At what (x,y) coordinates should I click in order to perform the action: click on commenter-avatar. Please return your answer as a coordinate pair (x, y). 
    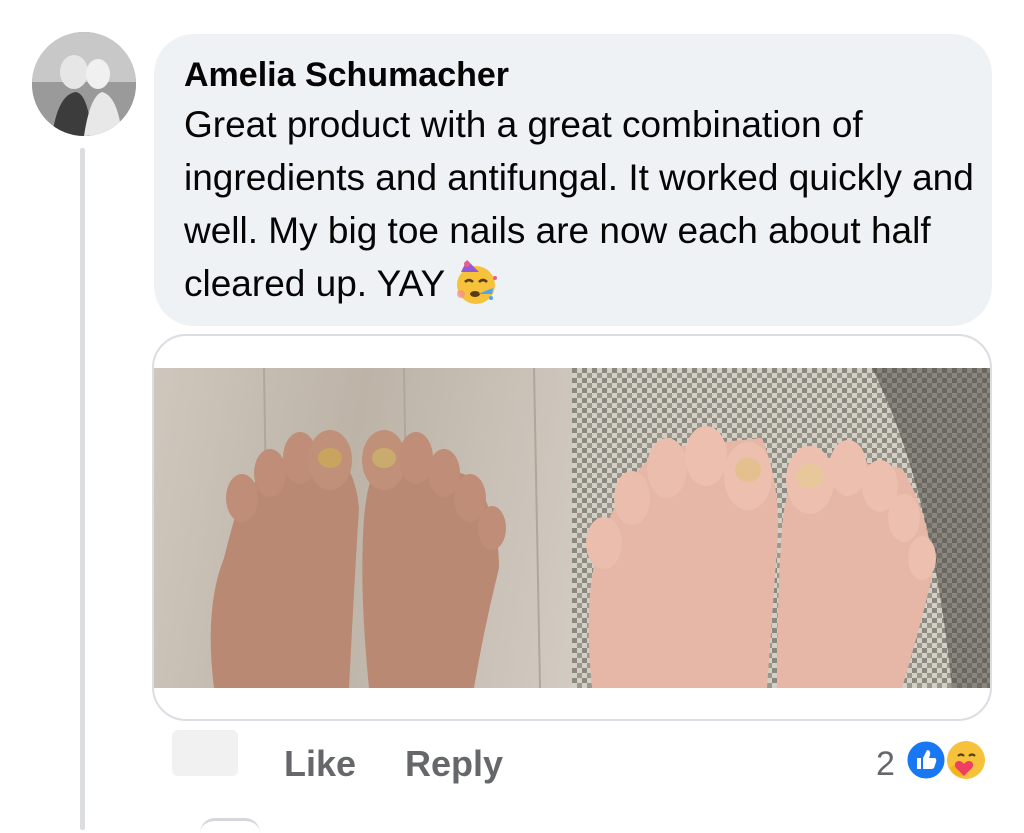
    Looking at the image, I should click on (84, 84).